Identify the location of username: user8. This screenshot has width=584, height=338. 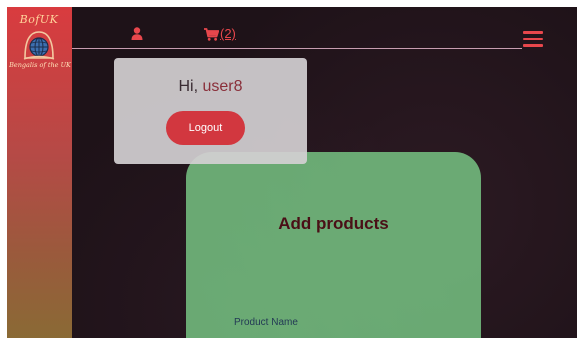
(222, 86).